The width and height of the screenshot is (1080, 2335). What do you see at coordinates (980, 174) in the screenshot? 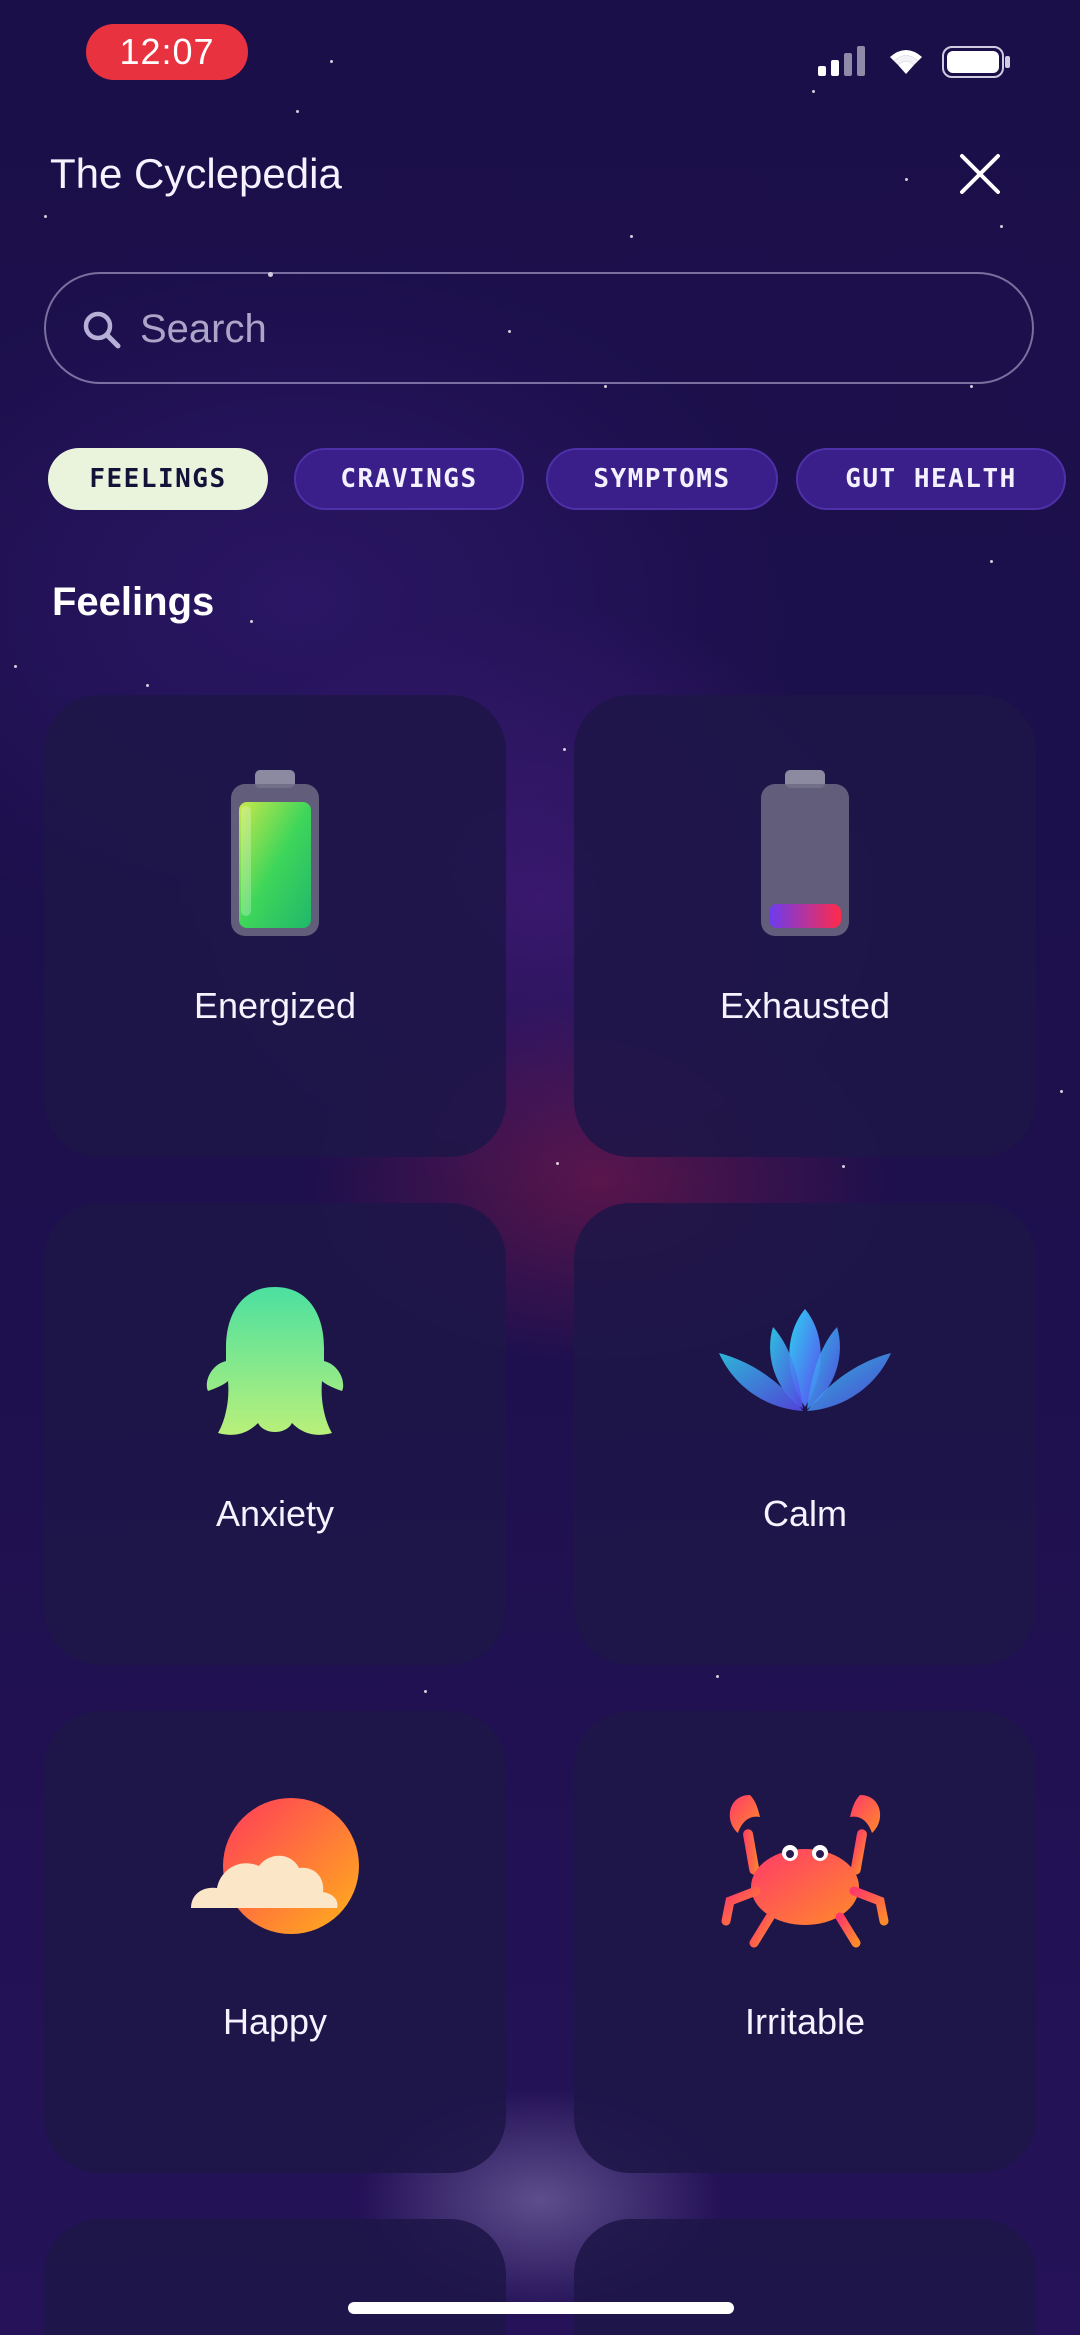
I see `close-icon` at bounding box center [980, 174].